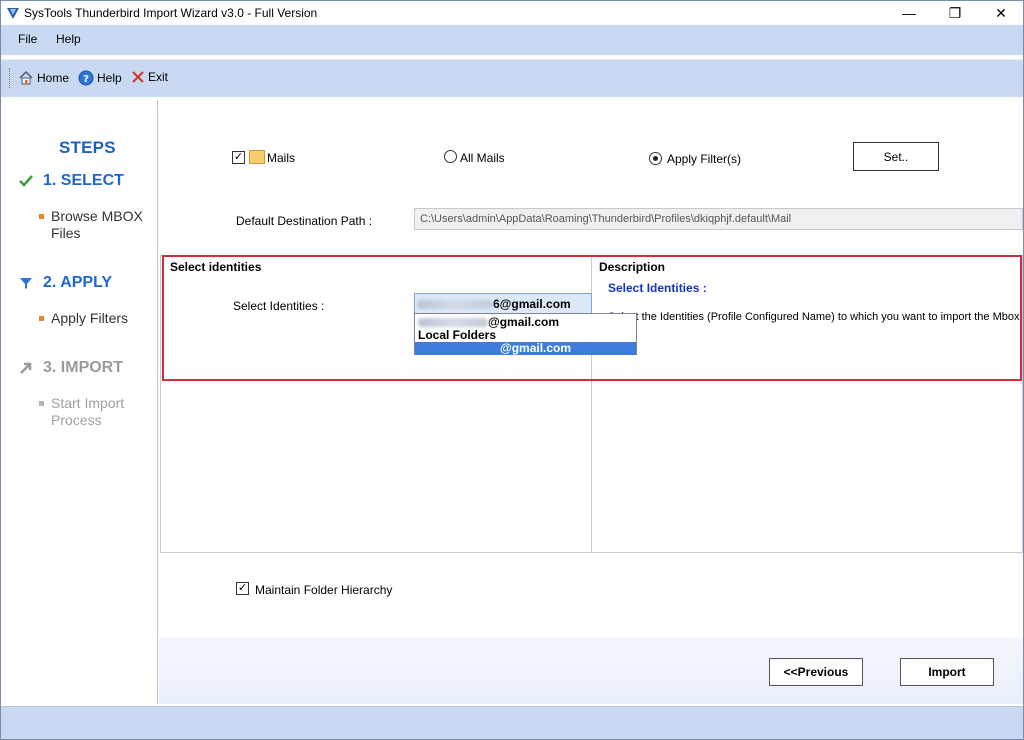 The width and height of the screenshot is (1024, 740). What do you see at coordinates (87, 147) in the screenshot?
I see `steps-title: STEPS` at bounding box center [87, 147].